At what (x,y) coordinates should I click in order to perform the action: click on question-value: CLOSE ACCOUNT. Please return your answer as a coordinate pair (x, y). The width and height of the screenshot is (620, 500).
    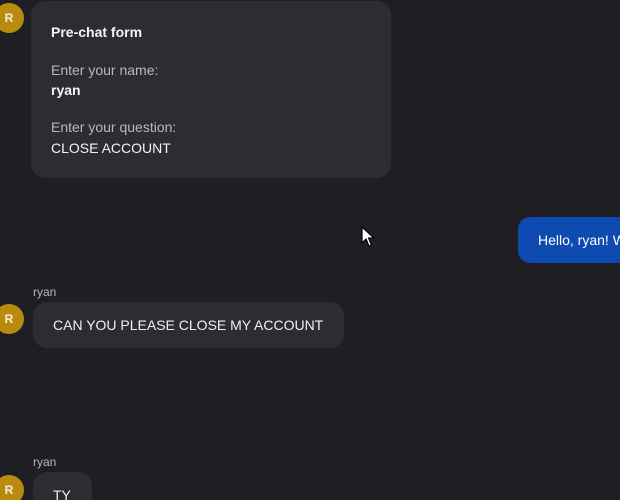
    Looking at the image, I should click on (111, 148).